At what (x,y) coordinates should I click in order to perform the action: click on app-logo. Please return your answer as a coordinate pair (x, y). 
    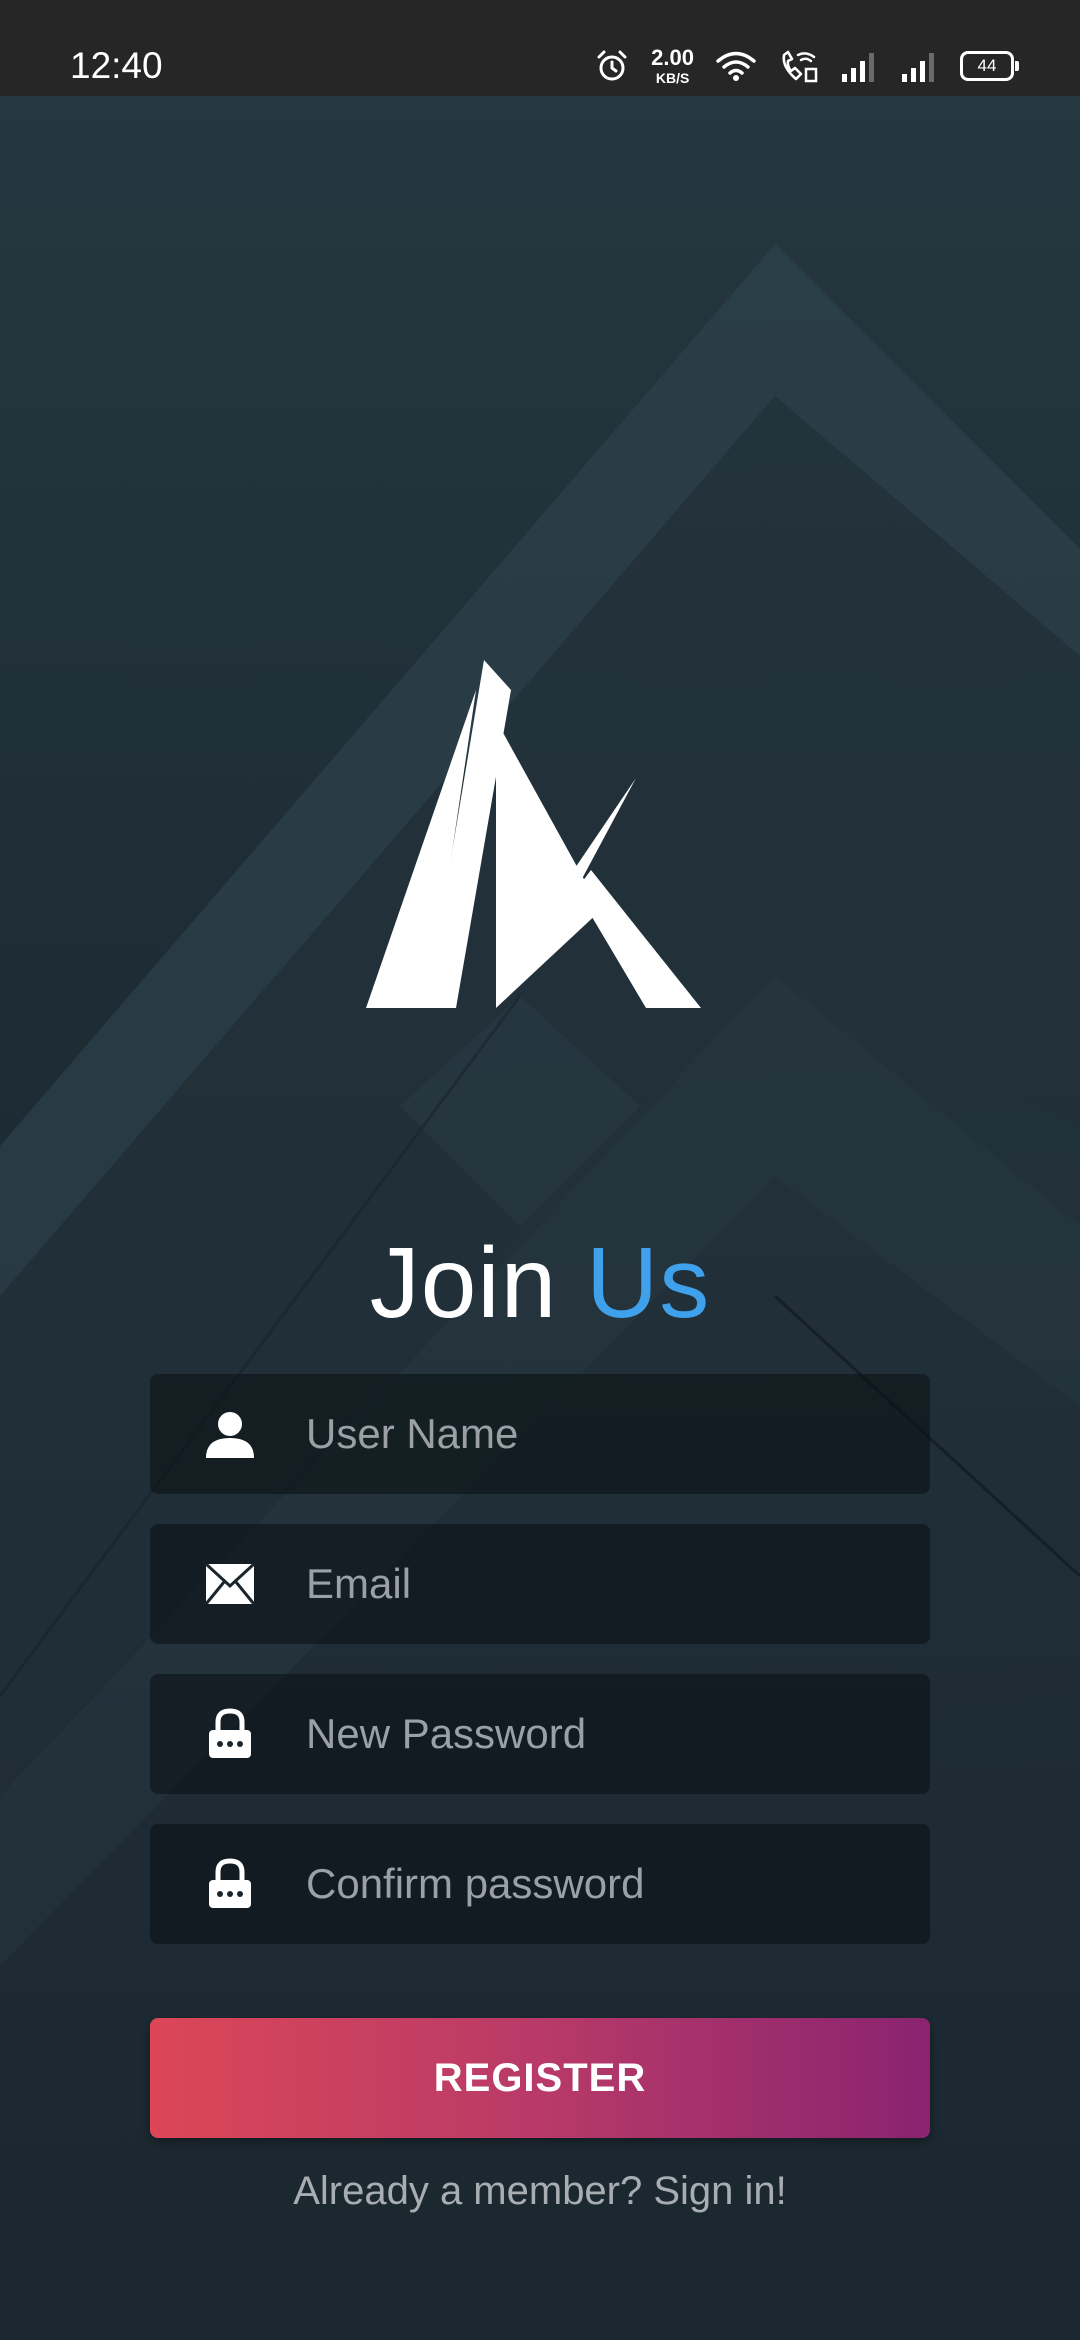
    Looking at the image, I should click on (536, 835).